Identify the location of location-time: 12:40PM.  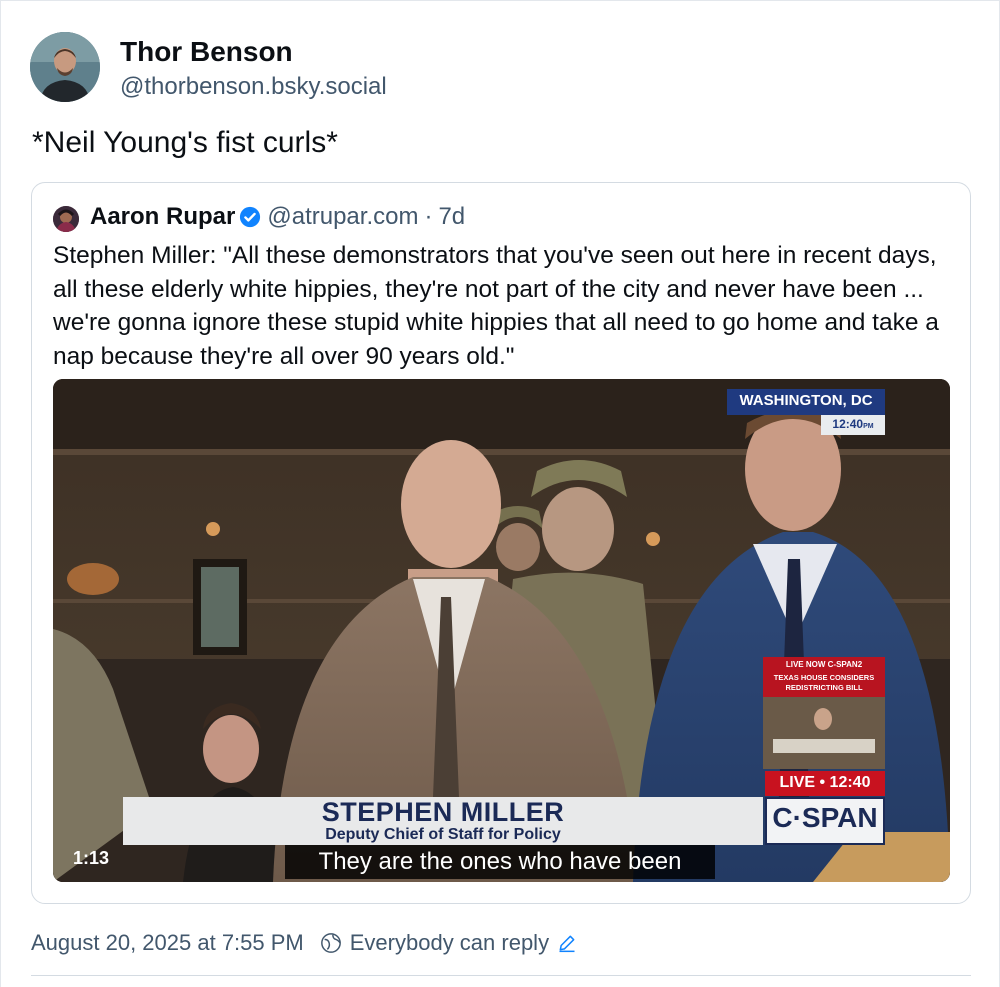
(853, 424).